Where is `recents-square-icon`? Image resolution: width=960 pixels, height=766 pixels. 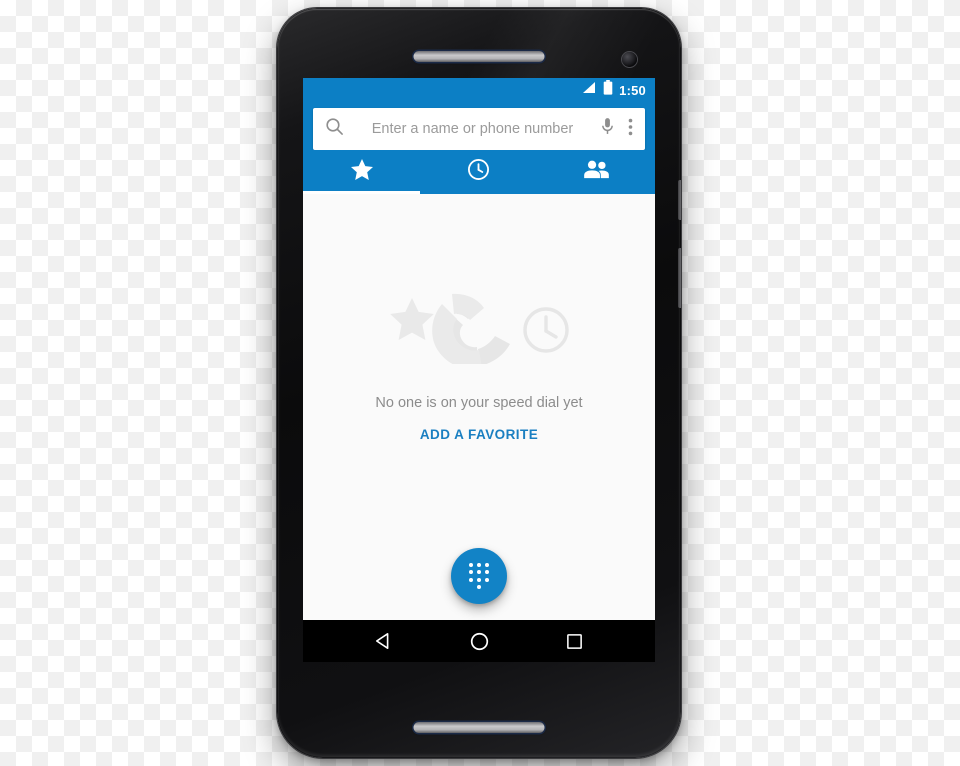
recents-square-icon is located at coordinates (574, 641).